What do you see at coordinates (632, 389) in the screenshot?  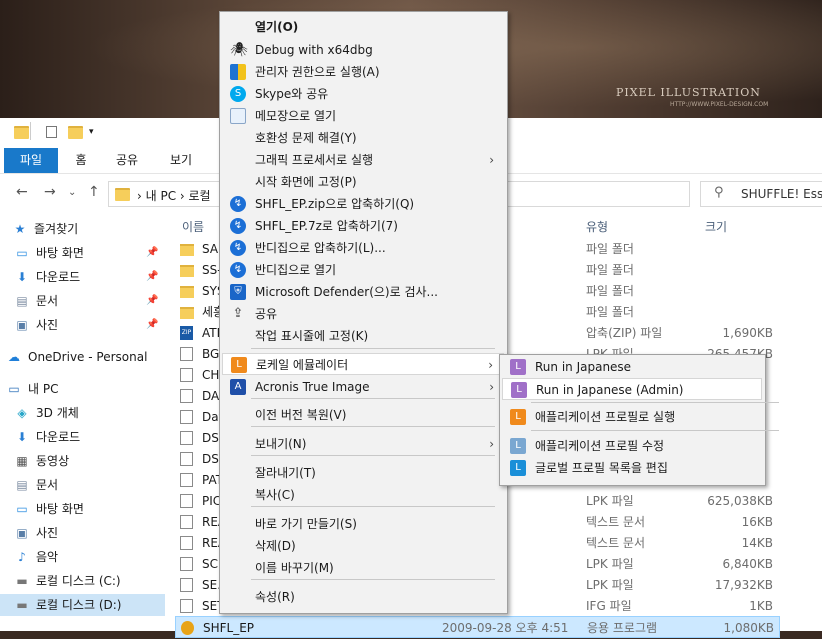 I see `menu-item-run-in-japanese: L Run in Japanese (Admin)` at bounding box center [632, 389].